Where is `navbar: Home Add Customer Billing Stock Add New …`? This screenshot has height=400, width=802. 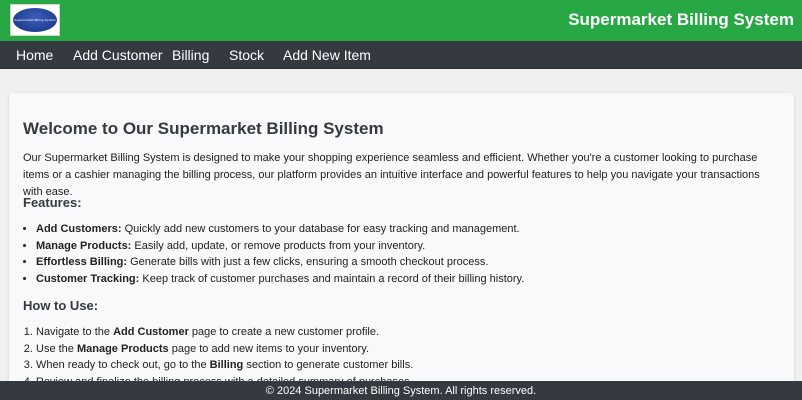 navbar: Home Add Customer Billing Stock Add New … is located at coordinates (401, 55).